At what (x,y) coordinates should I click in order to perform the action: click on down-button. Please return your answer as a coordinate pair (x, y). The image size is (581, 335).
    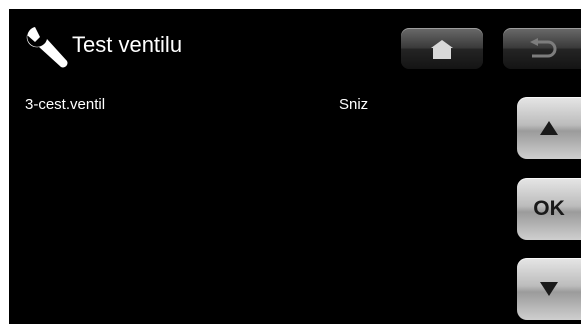
    Looking at the image, I should click on (549, 289).